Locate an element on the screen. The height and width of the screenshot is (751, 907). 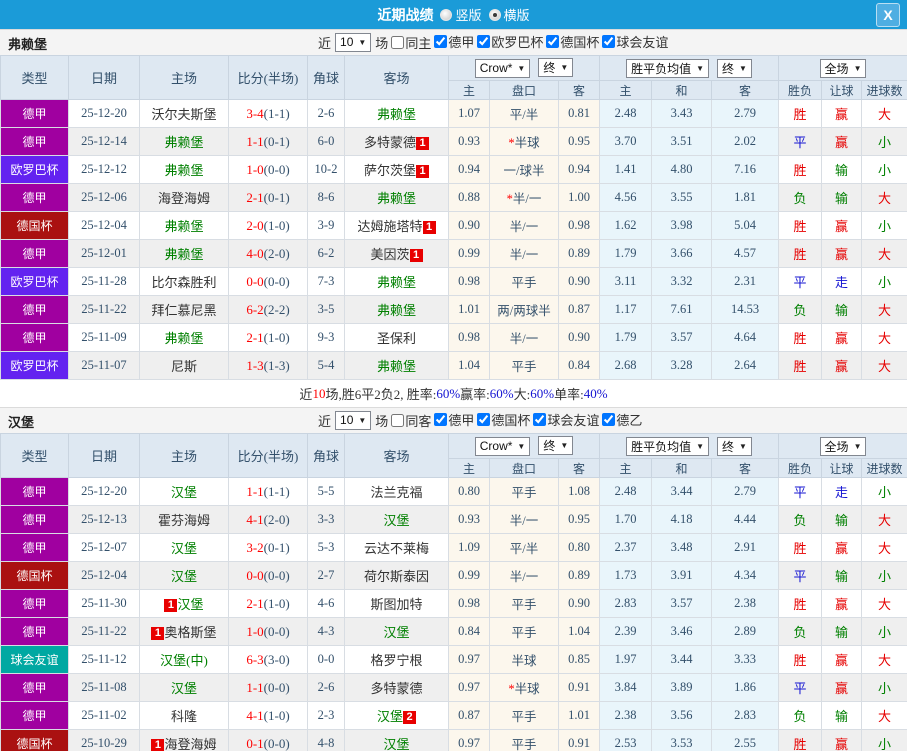
avg-home-odds: 1.79 is located at coordinates (625, 253).